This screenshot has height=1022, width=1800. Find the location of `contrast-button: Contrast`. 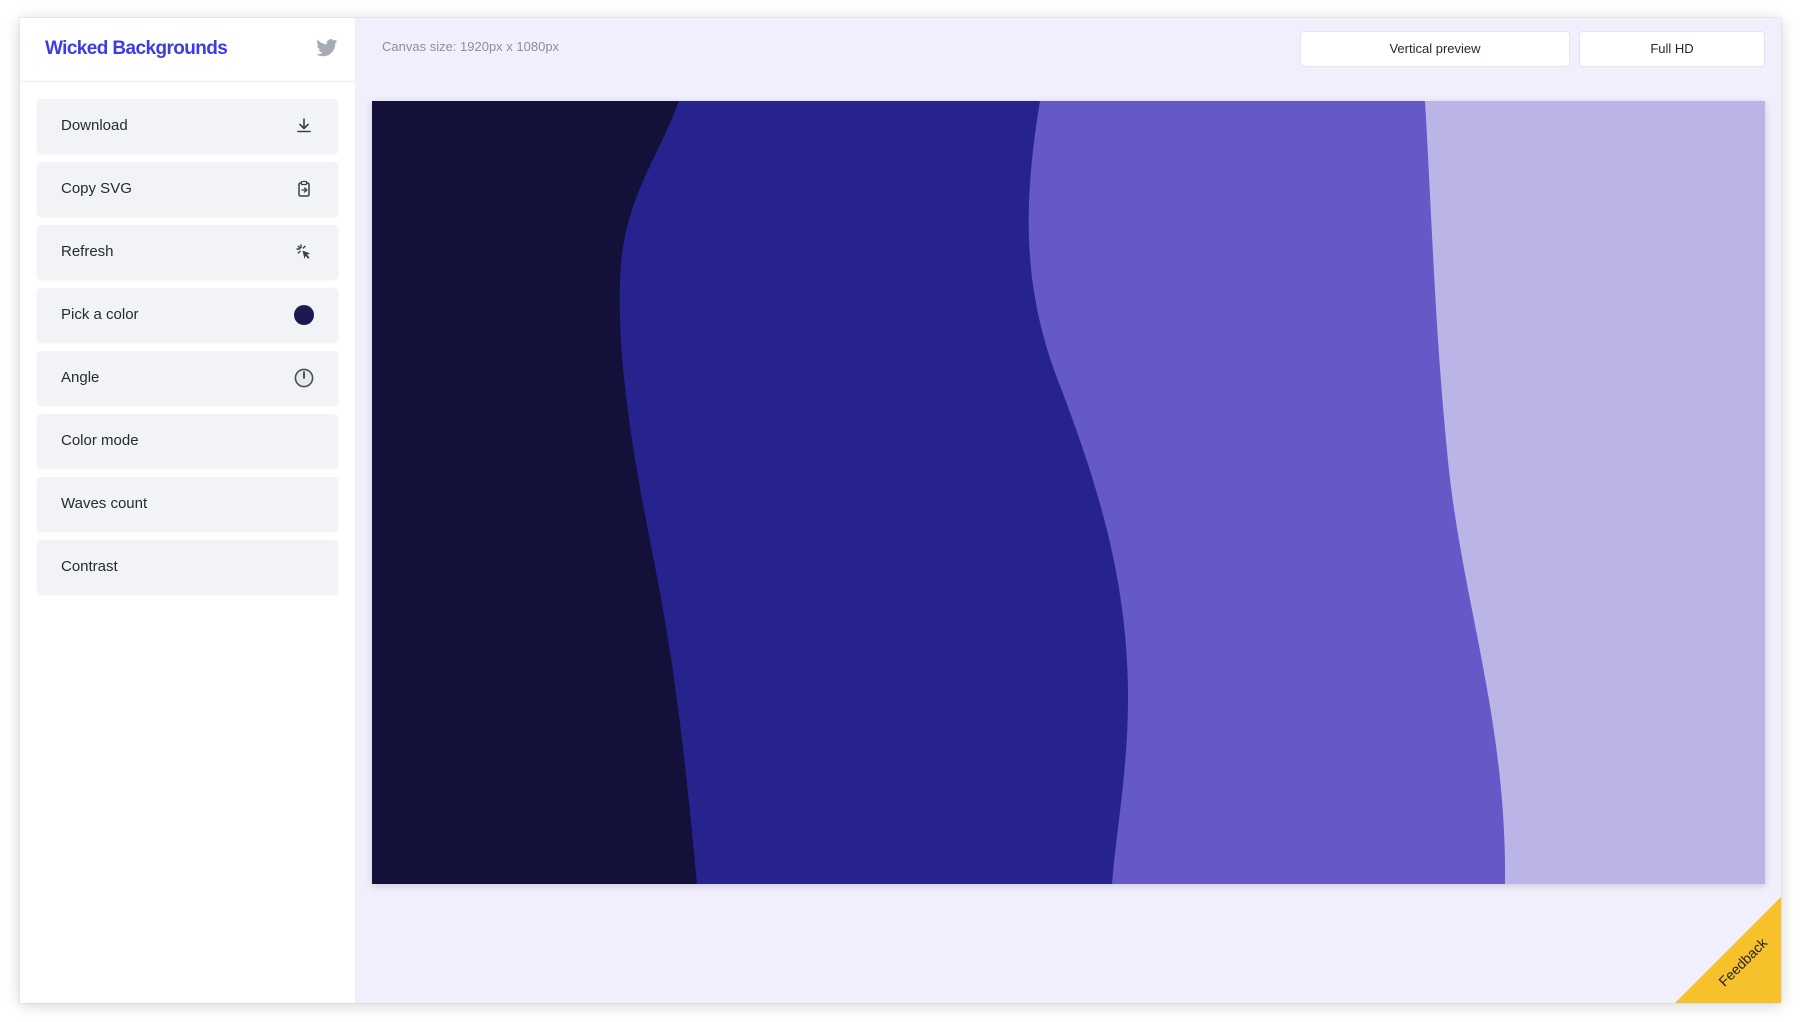

contrast-button: Contrast is located at coordinates (187, 567).